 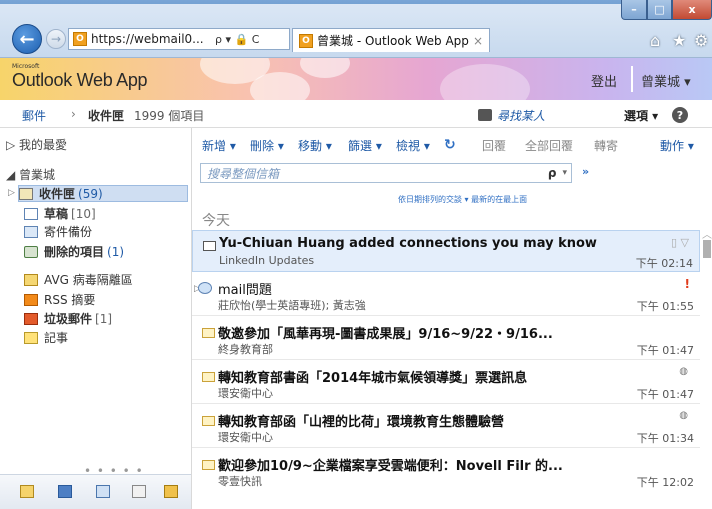 I want to click on message-time: 下午 01:34, so click(x=665, y=438).